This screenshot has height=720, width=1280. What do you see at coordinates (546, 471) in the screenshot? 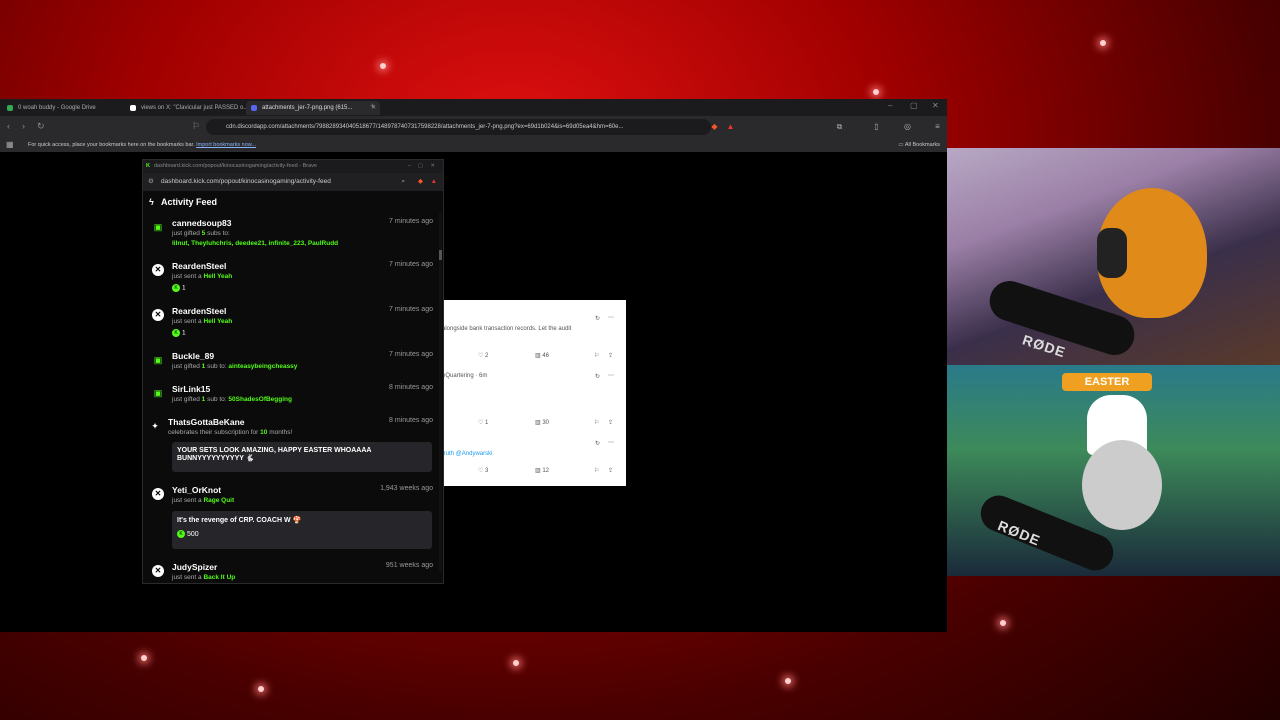
I see `views-value: 12` at bounding box center [546, 471].